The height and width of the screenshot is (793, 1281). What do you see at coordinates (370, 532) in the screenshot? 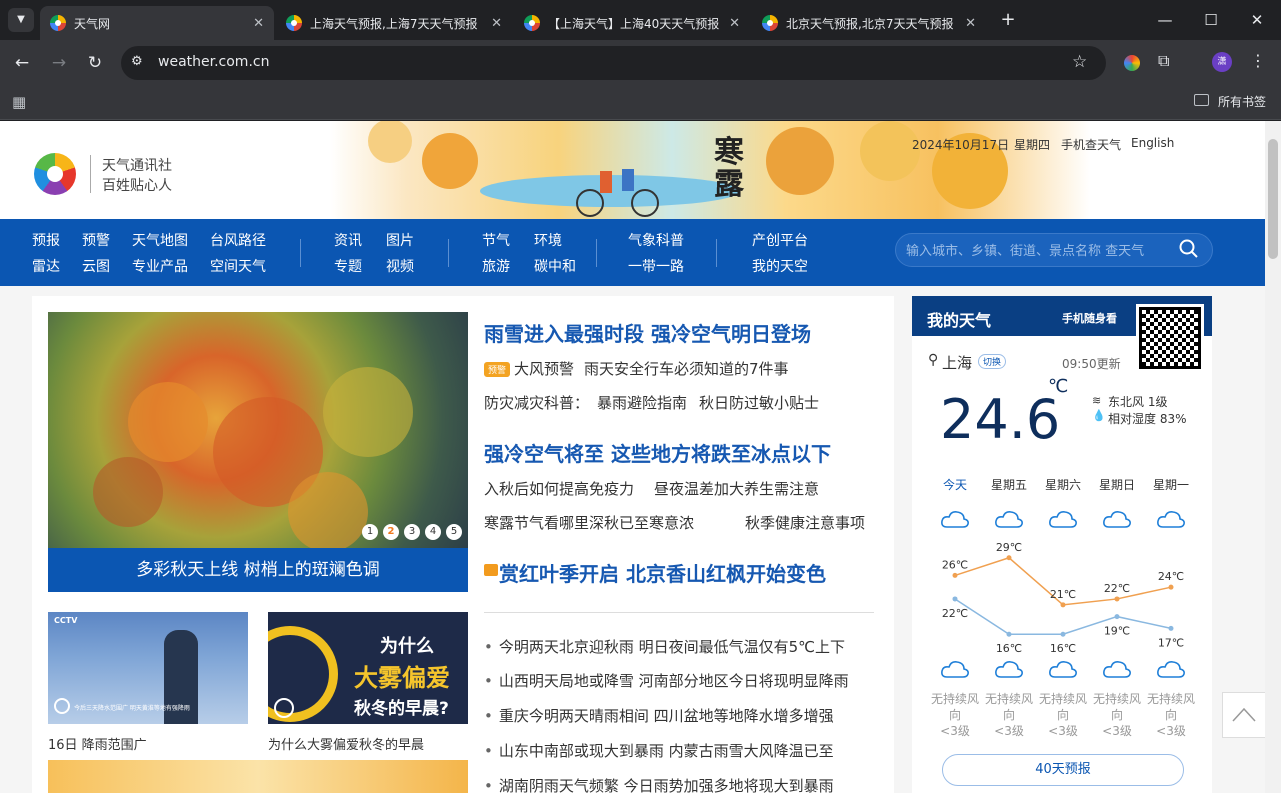
I see `pager-dot-1: 1` at bounding box center [370, 532].